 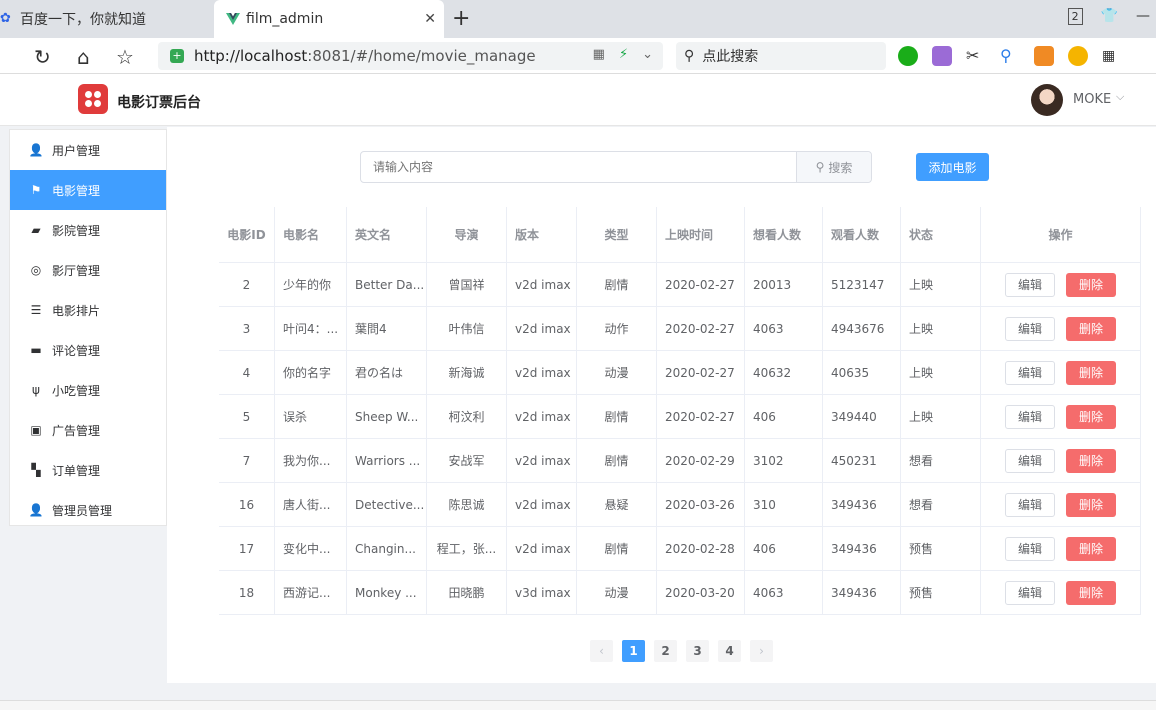 I want to click on grid-menu-icon: ▦, so click(x=1112, y=56).